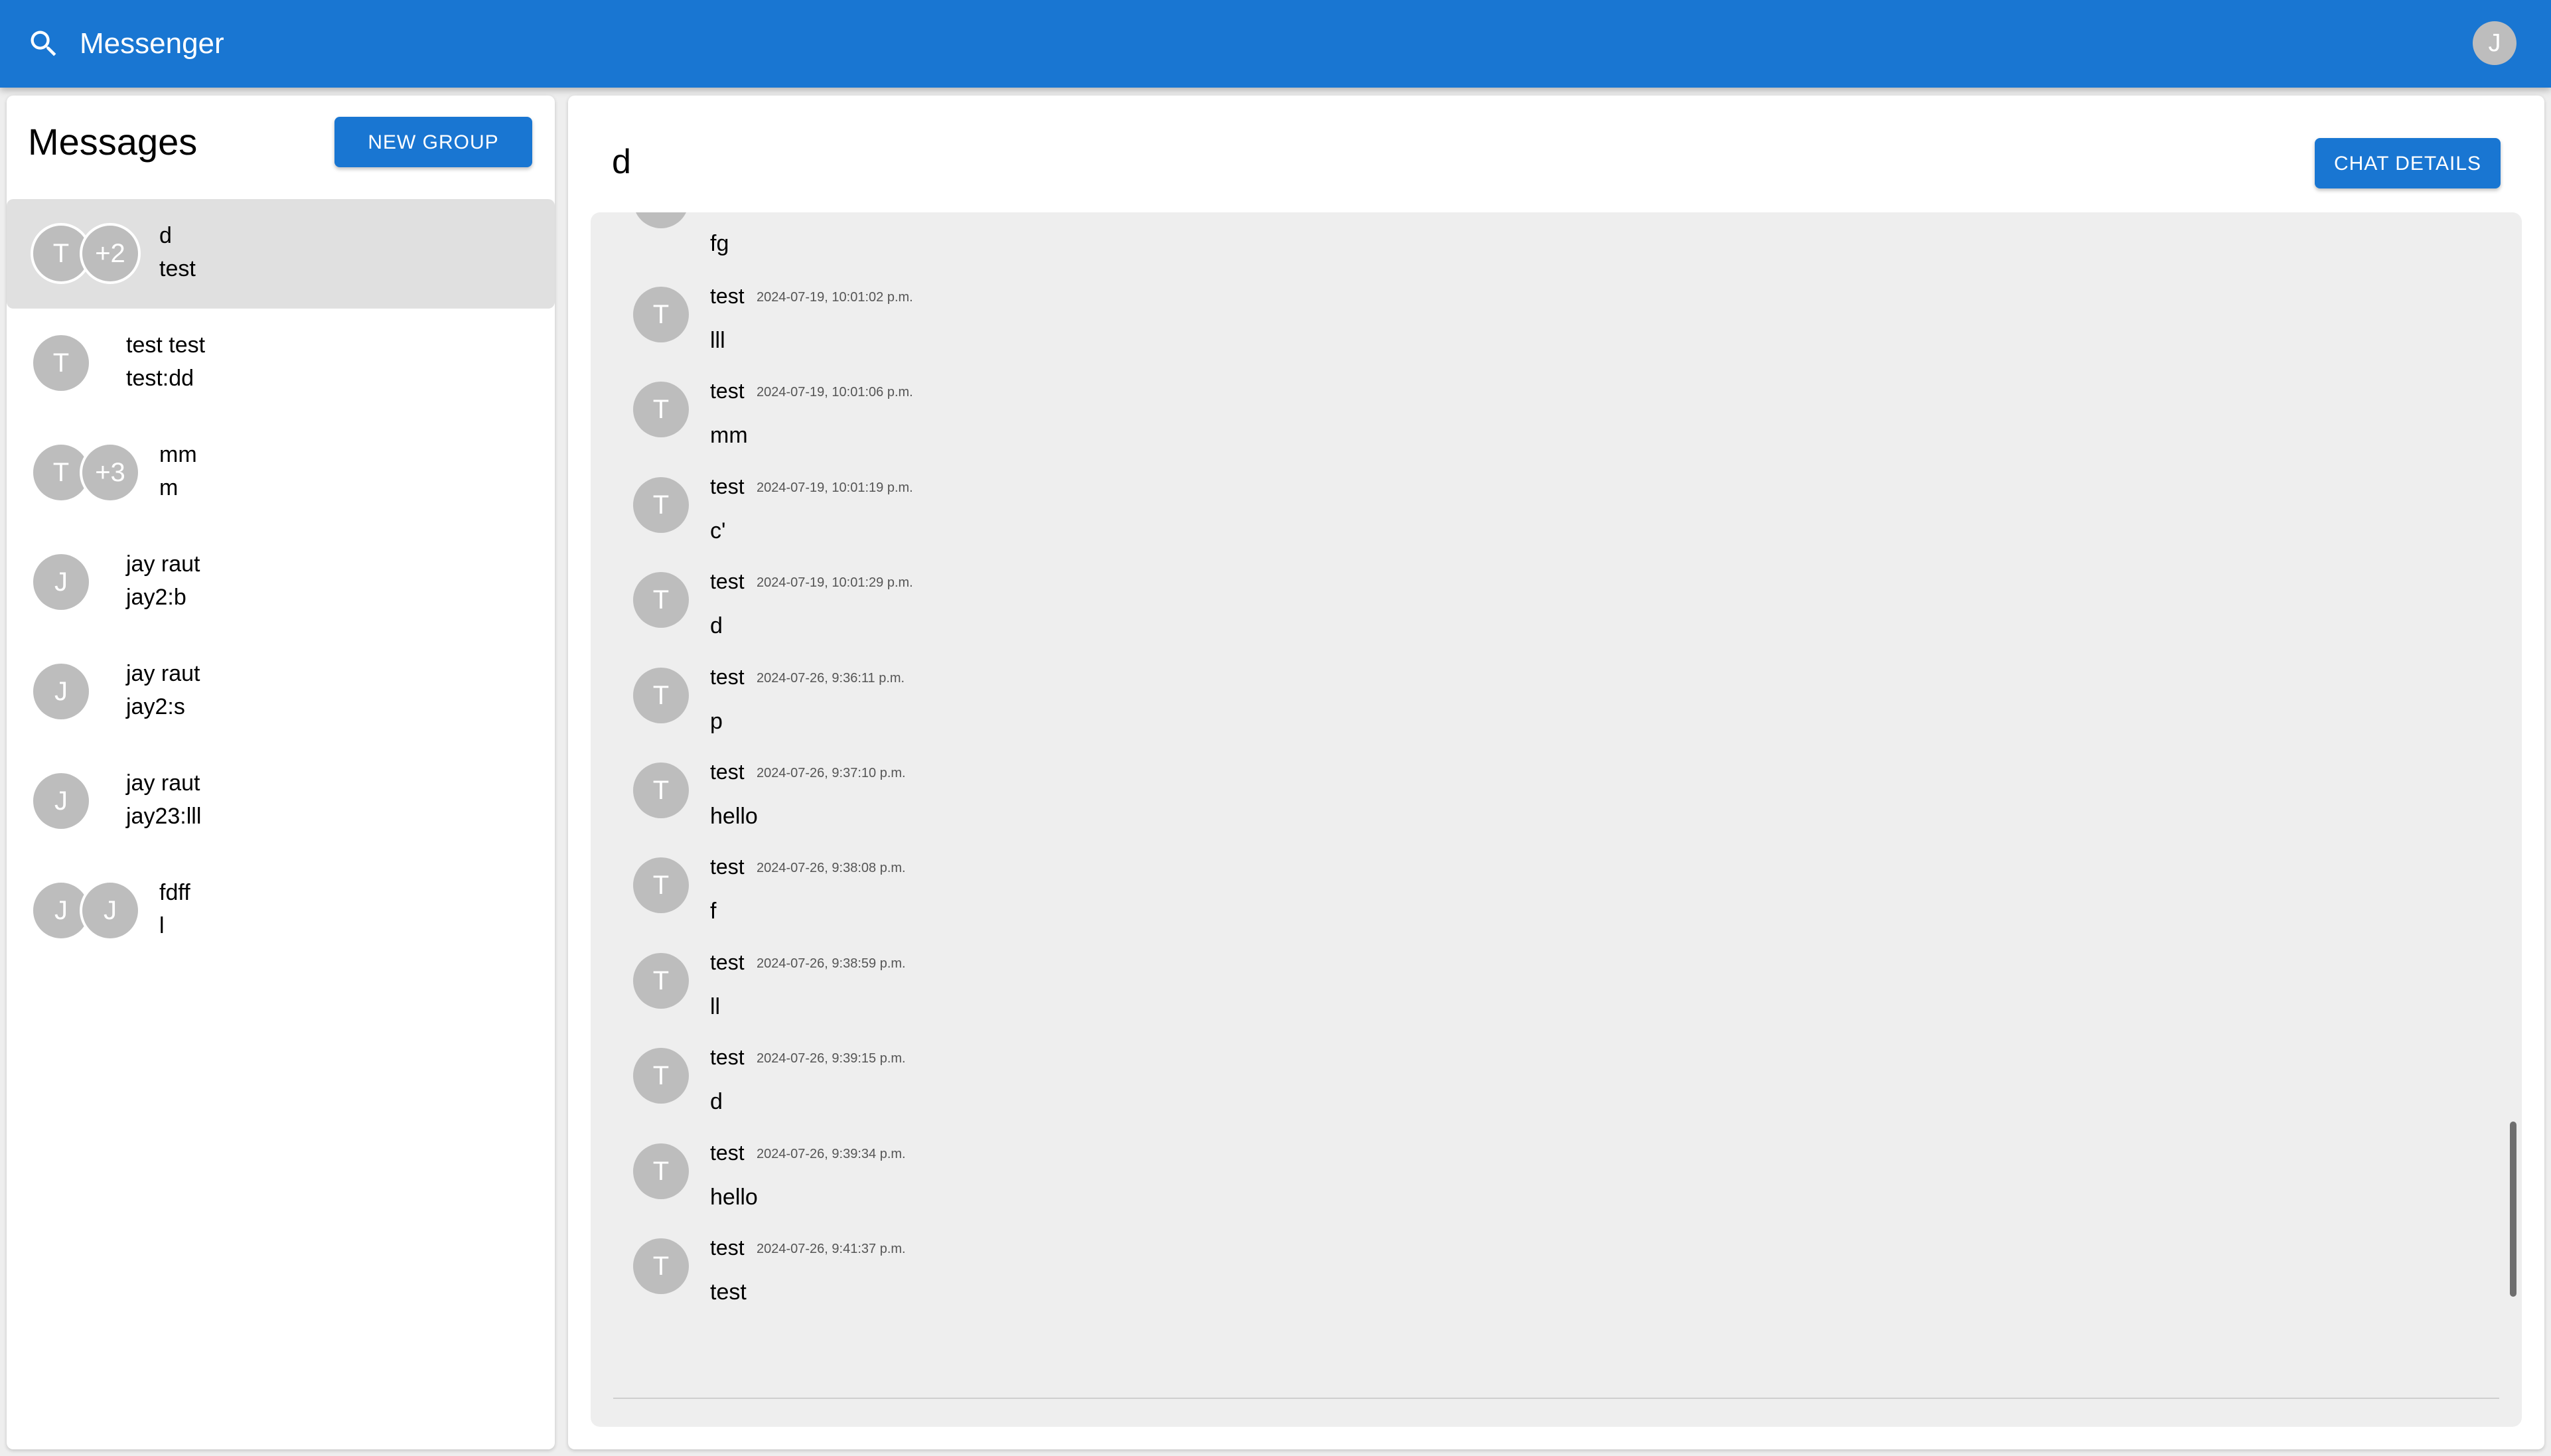 Image resolution: width=2551 pixels, height=1456 pixels. What do you see at coordinates (1520, 618) in the screenshot?
I see `message-row: Ttest 2024-07-19, 10:01:29 p.m. d` at bounding box center [1520, 618].